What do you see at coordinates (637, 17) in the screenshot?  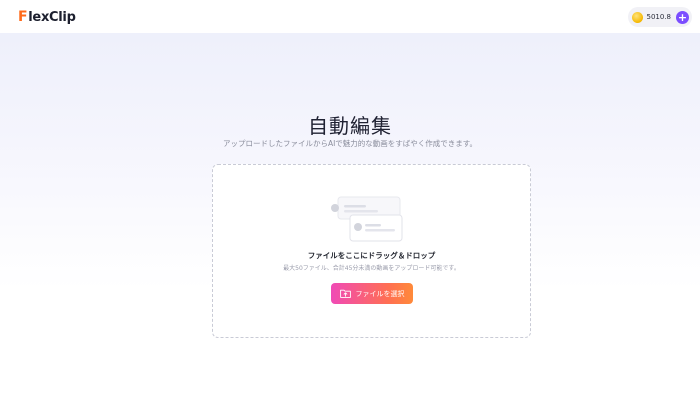 I see `coin-icon` at bounding box center [637, 17].